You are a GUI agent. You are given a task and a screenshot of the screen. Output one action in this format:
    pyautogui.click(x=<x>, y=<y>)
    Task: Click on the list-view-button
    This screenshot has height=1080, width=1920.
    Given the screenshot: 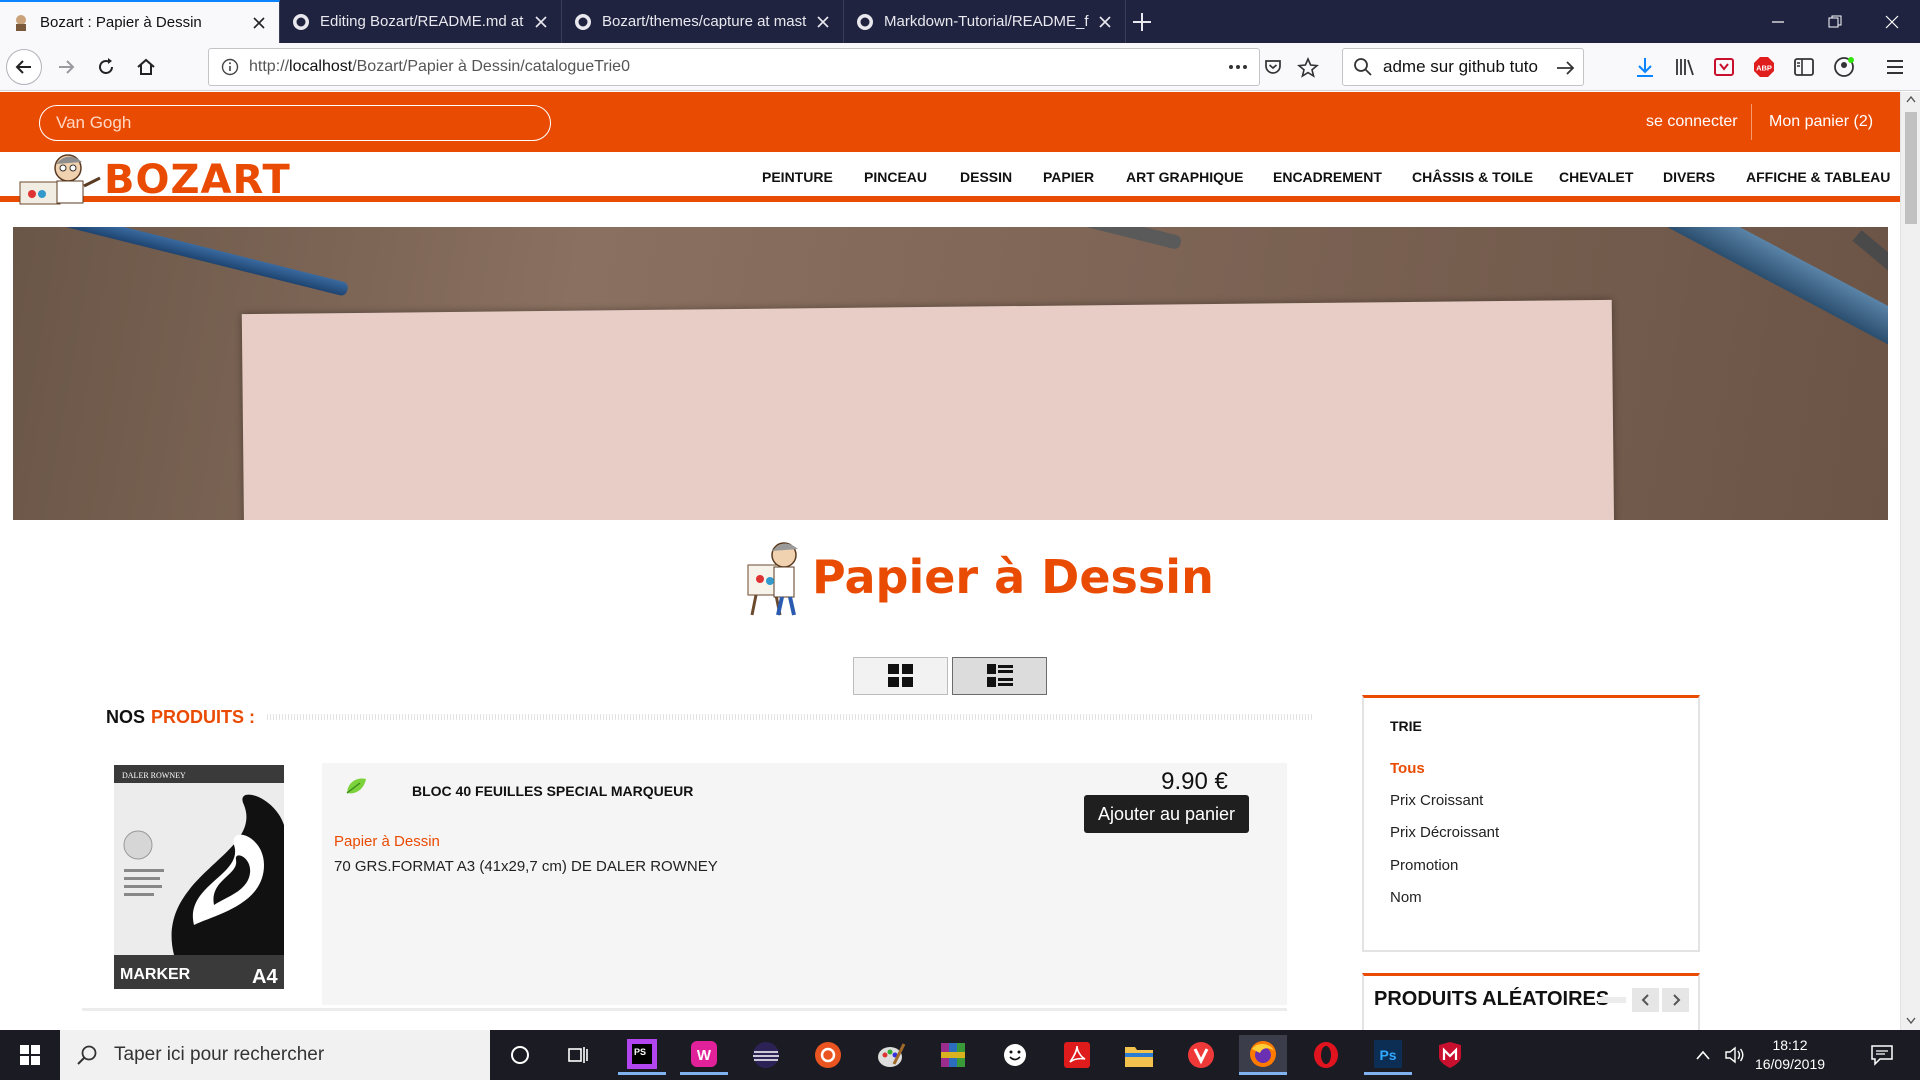 What is the action you would take?
    pyautogui.click(x=999, y=676)
    